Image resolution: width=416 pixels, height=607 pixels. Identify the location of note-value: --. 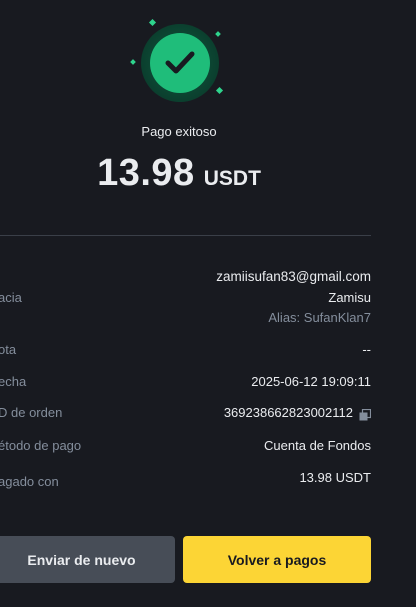
(366, 349).